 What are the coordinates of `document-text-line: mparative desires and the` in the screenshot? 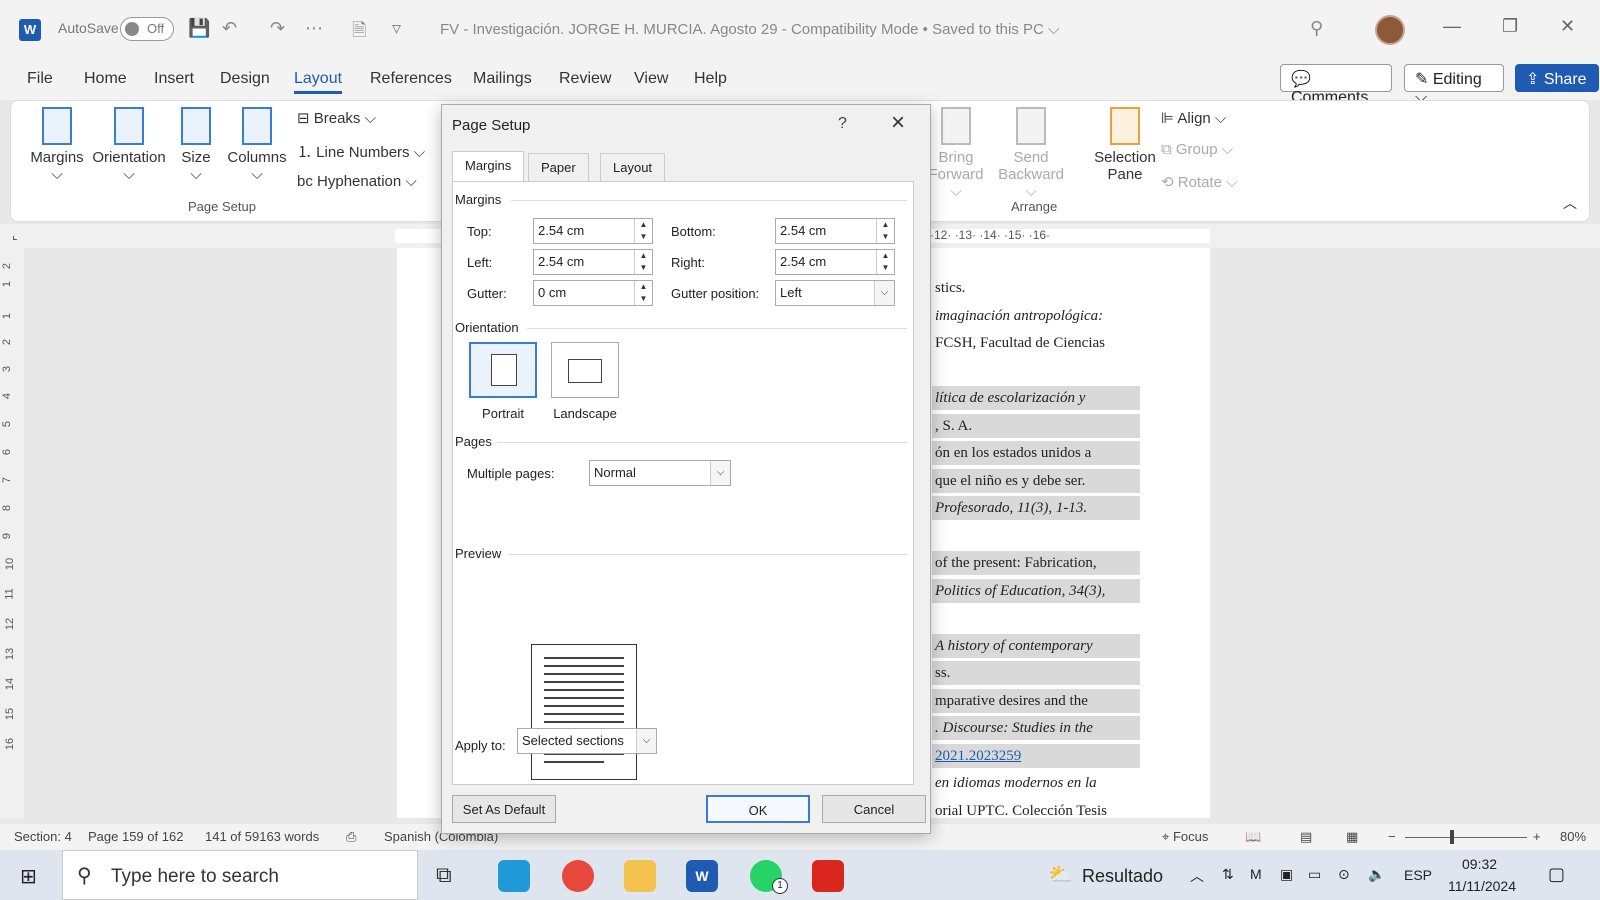 It's located at (1036, 700).